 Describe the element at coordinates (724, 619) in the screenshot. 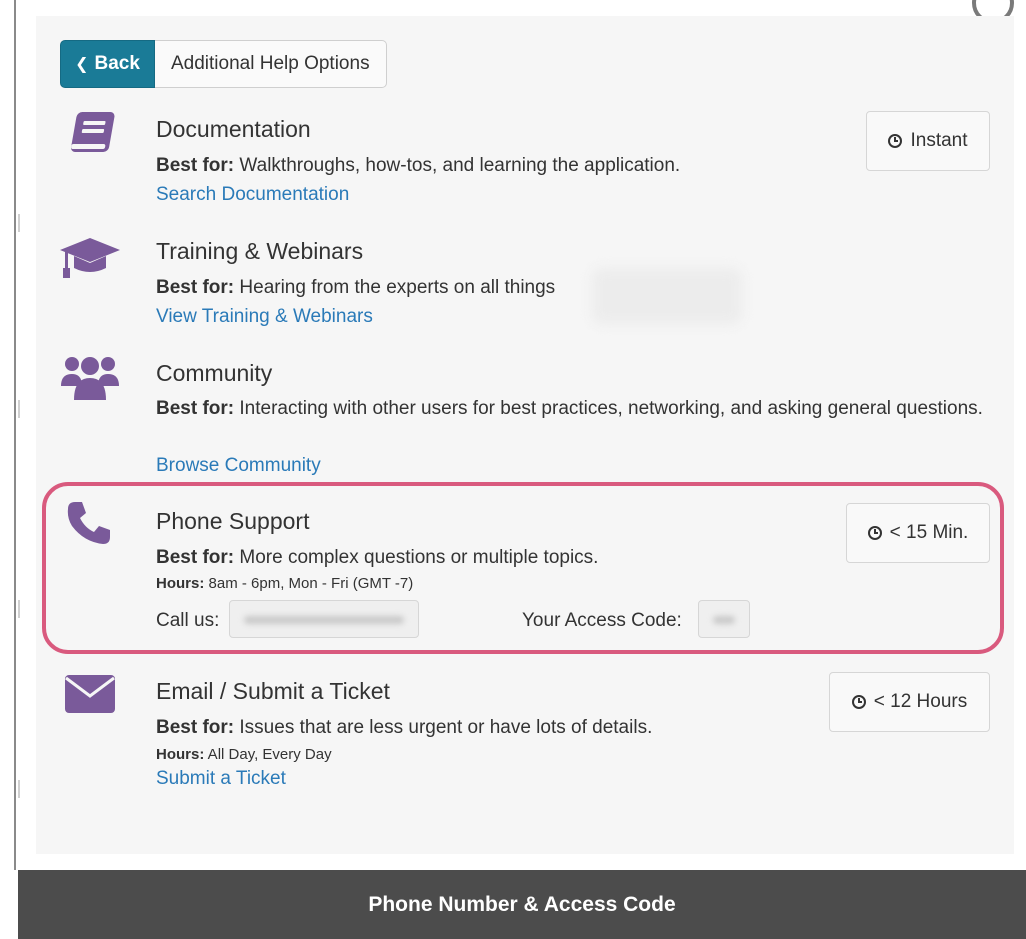

I see `access-code-field` at that location.